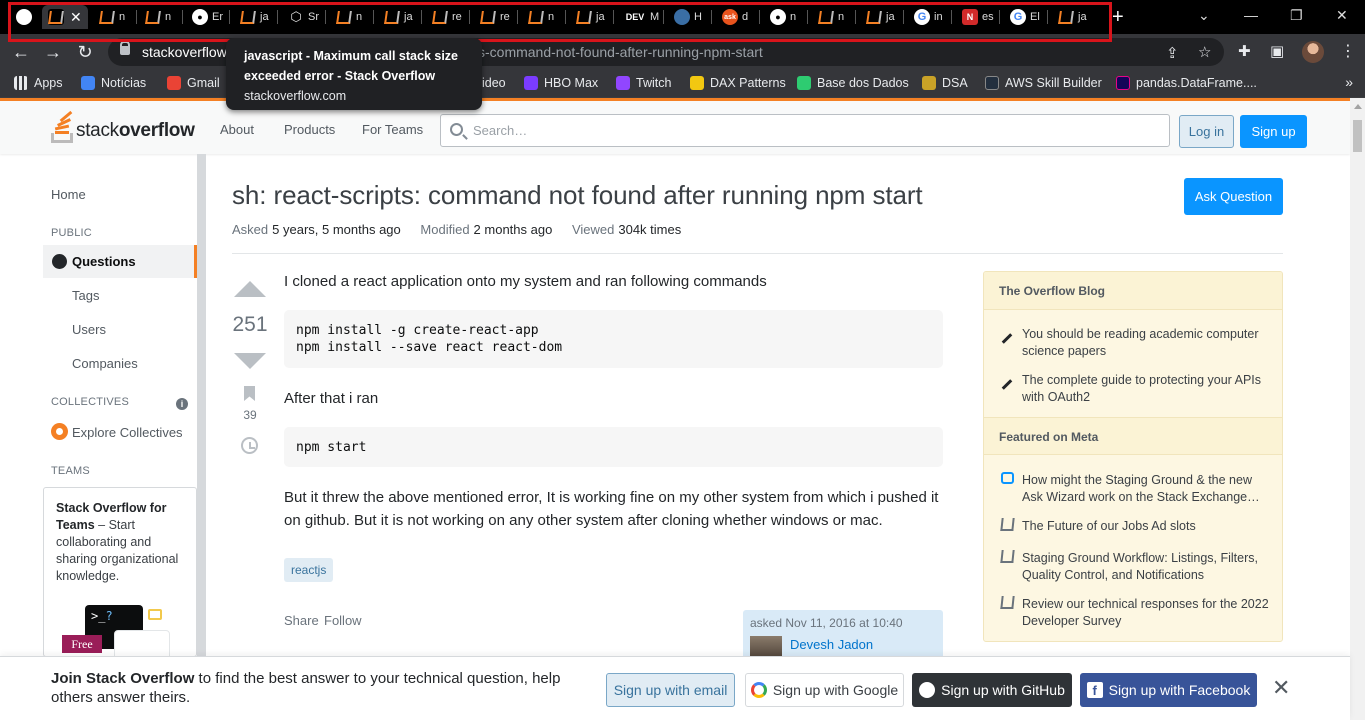 This screenshot has width=1365, height=720. Describe the element at coordinates (831, 644) in the screenshot. I see `author-name: Devesh Jadon` at that location.